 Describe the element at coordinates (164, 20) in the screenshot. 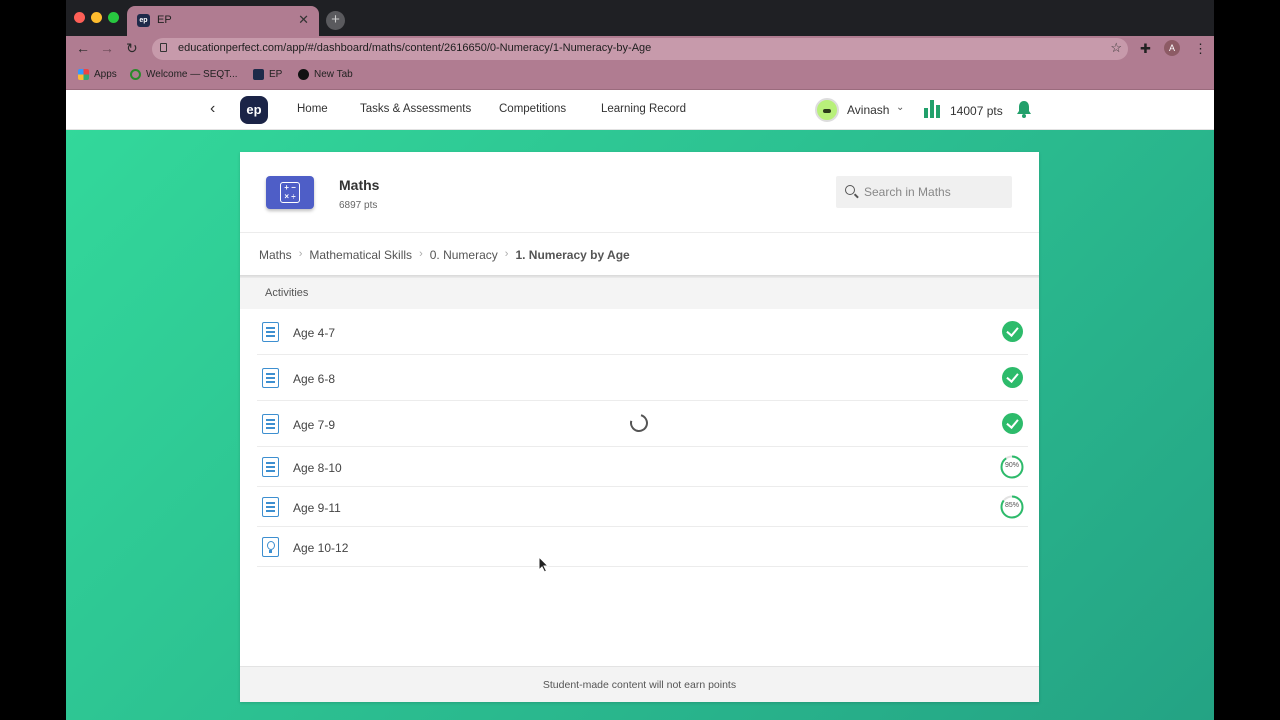

I see `tab-title: EP` at that location.